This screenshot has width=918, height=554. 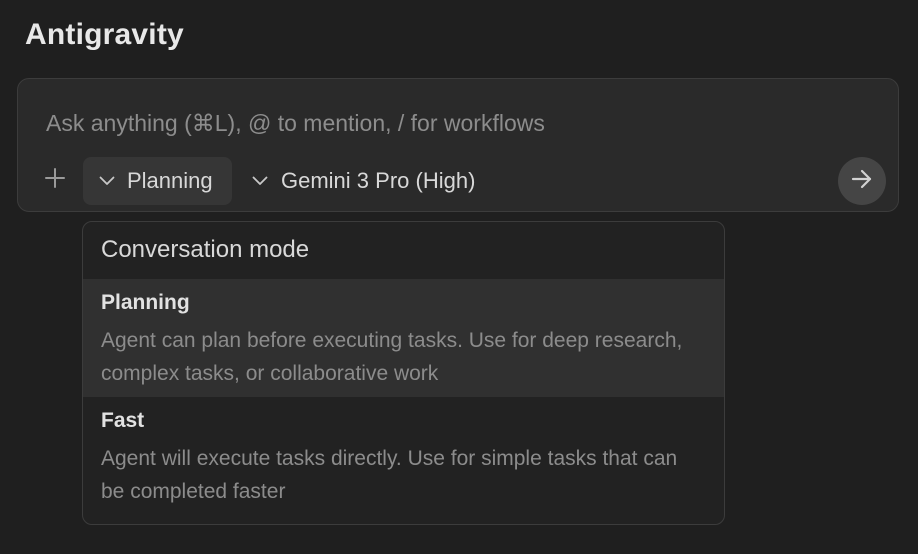 I want to click on add-context-button, so click(x=55, y=180).